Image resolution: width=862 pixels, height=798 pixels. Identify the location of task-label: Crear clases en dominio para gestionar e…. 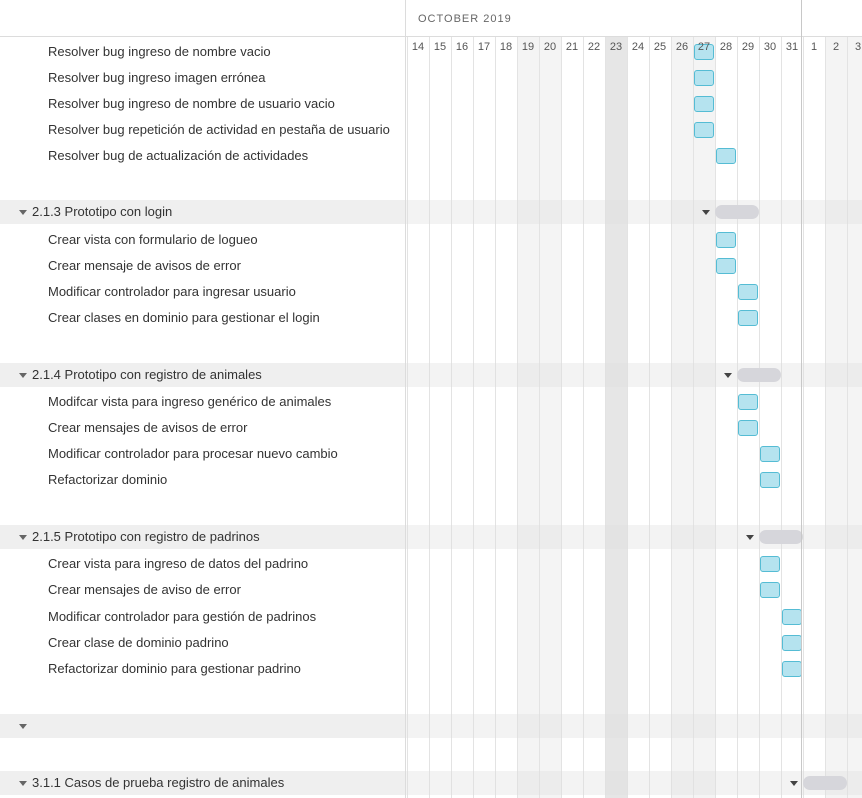
(184, 317).